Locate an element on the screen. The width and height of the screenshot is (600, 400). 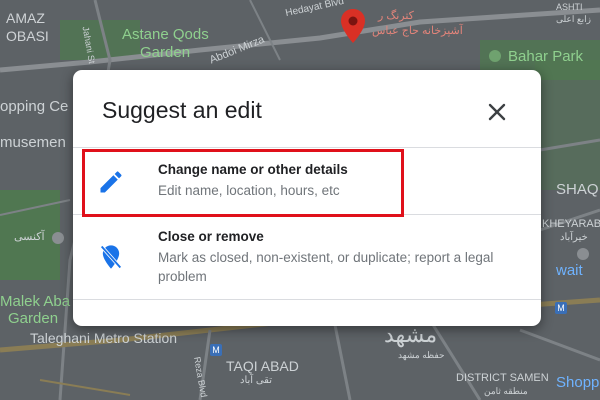
map-label: آشپزخانه حاج عباس is located at coordinates (417, 31).